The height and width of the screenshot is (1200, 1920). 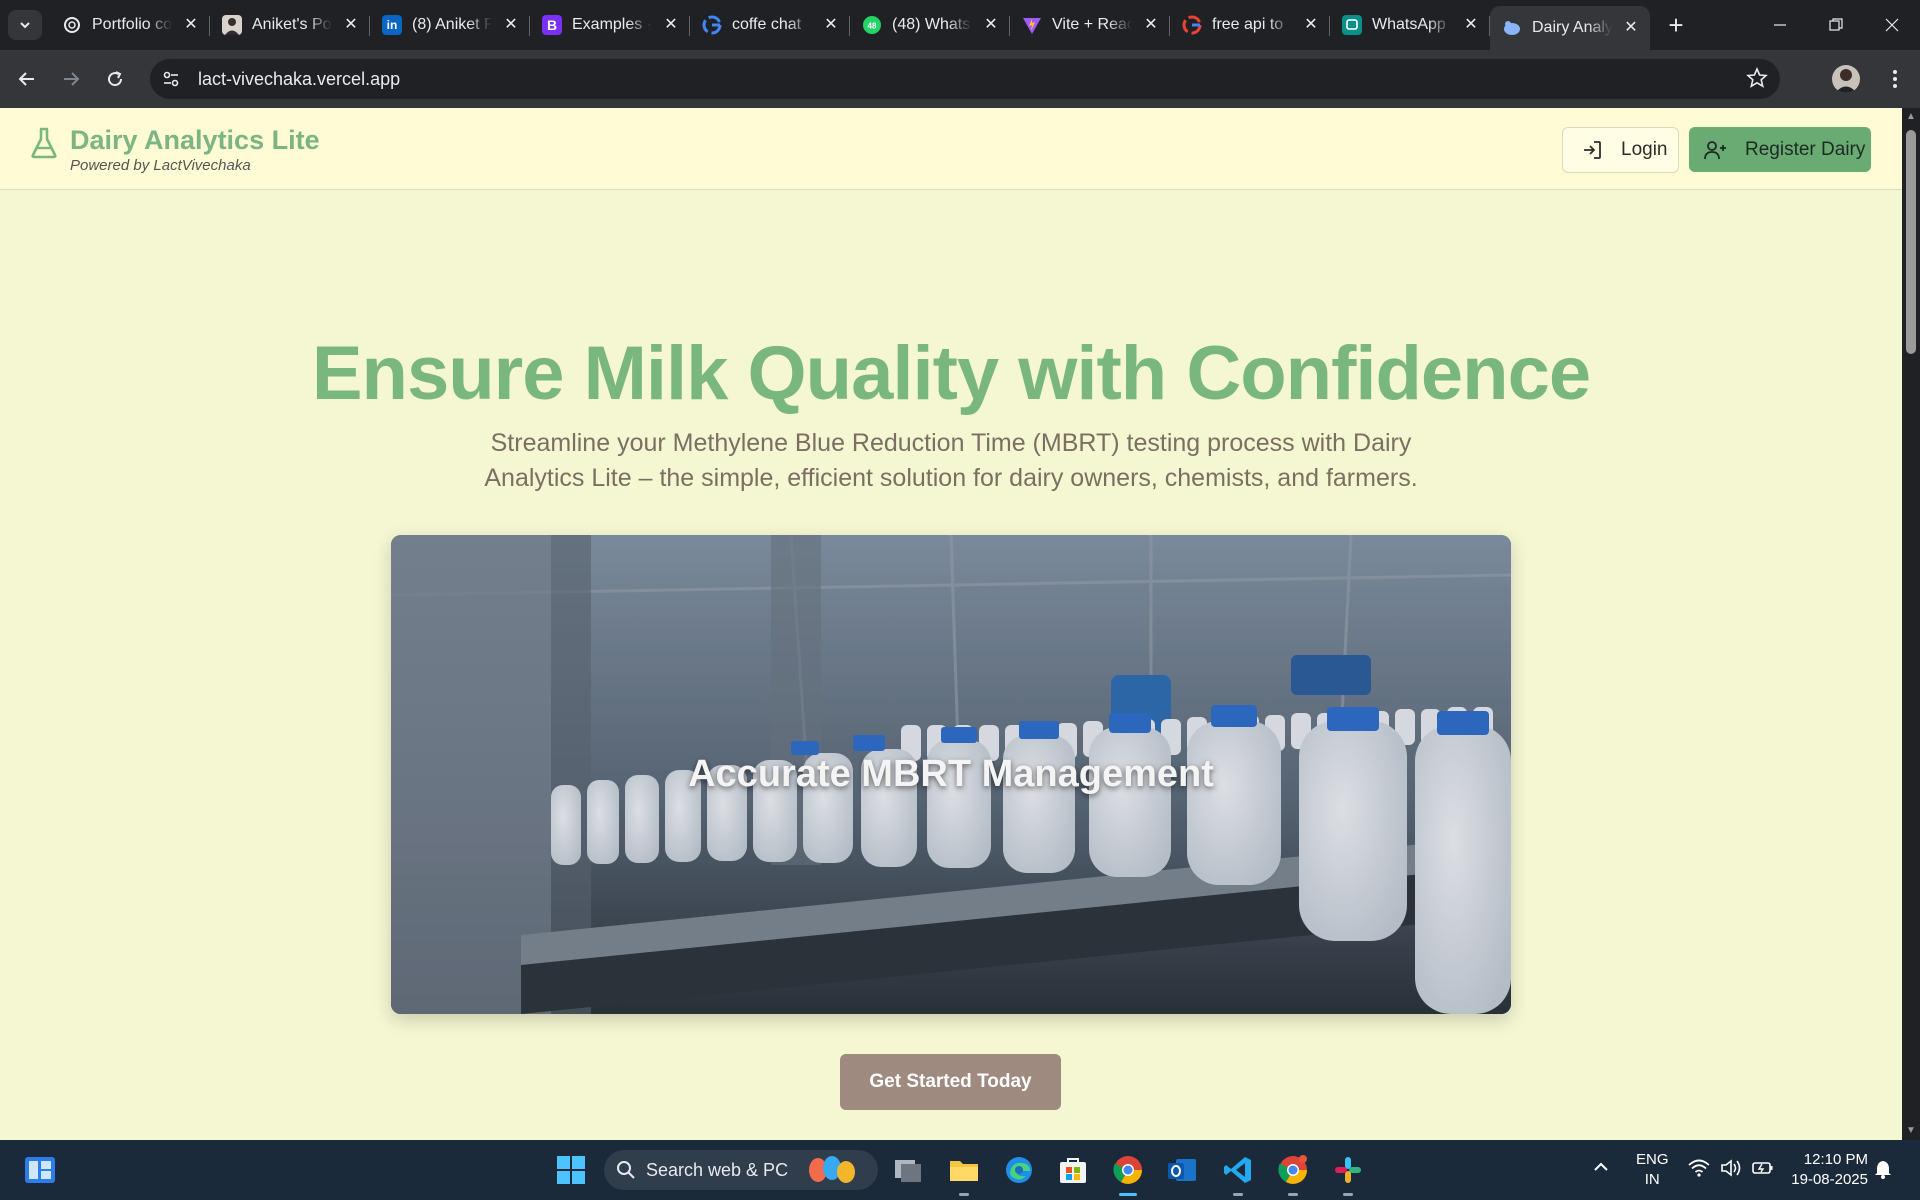 What do you see at coordinates (1512, 28) in the screenshot?
I see `dairy-icon` at bounding box center [1512, 28].